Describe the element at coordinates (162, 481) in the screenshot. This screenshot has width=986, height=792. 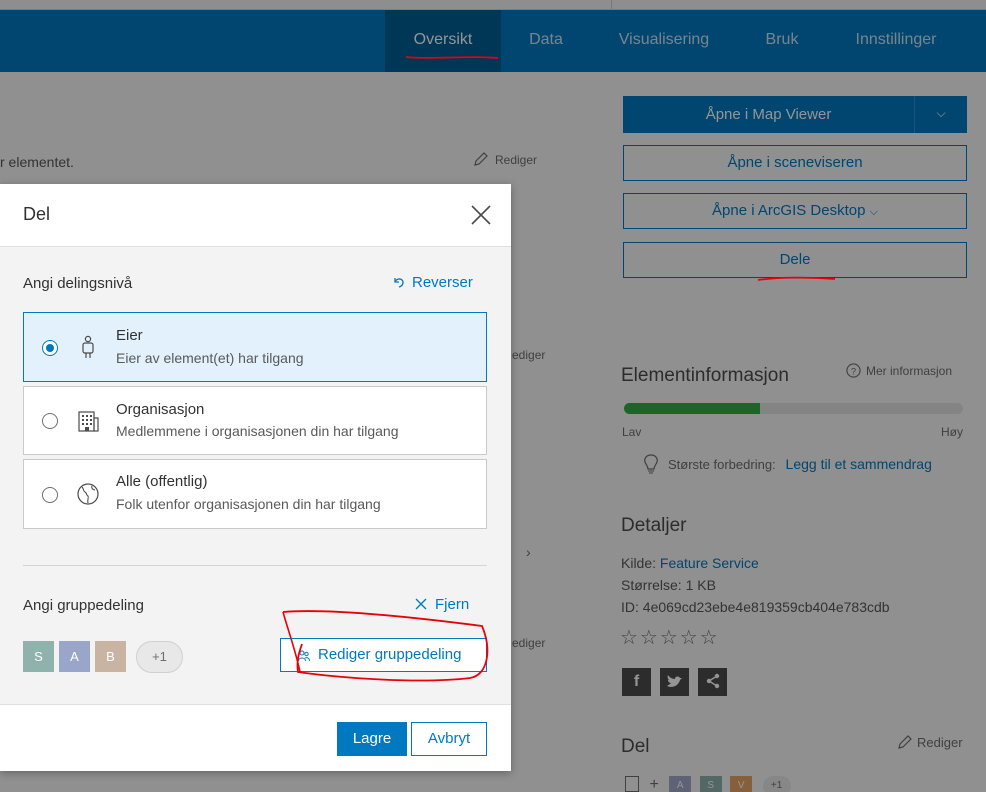
I see `option-title: Alle (offentlig)` at that location.